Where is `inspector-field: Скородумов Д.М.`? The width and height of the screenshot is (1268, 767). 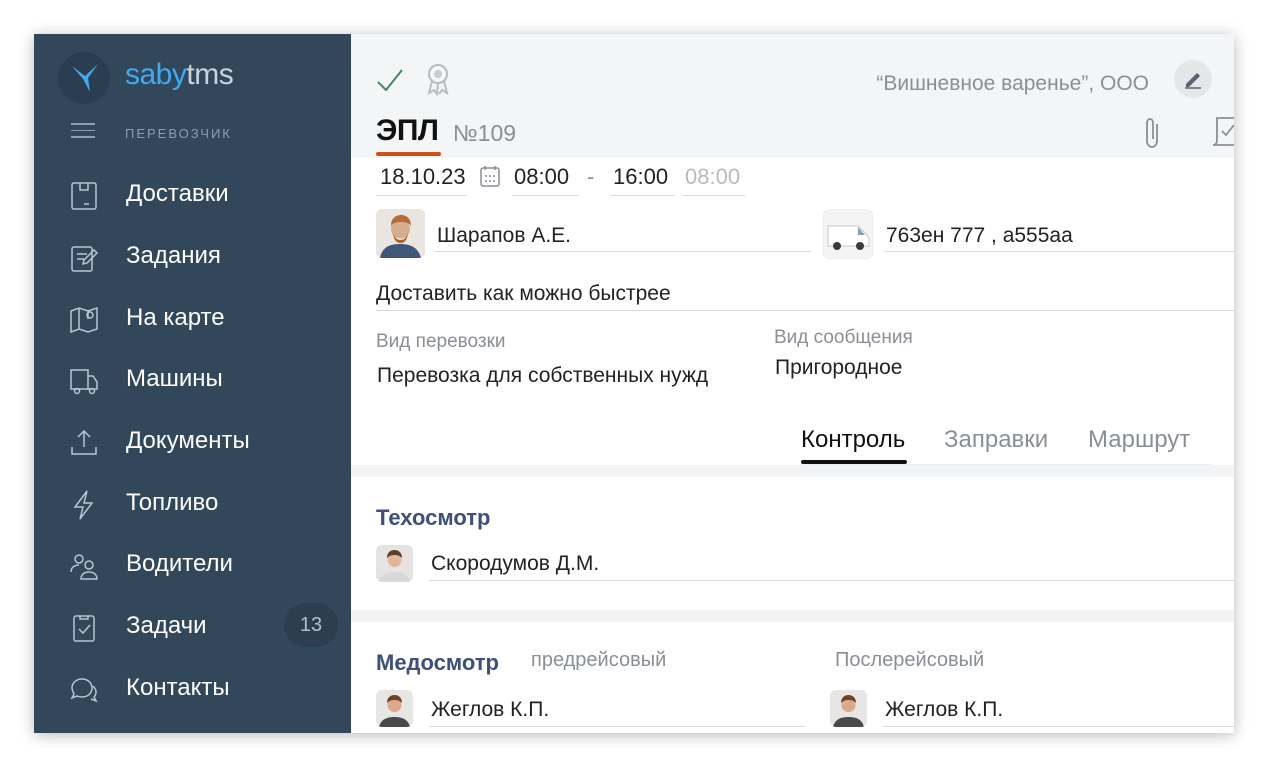 inspector-field: Скородумов Д.М. is located at coordinates (515, 564).